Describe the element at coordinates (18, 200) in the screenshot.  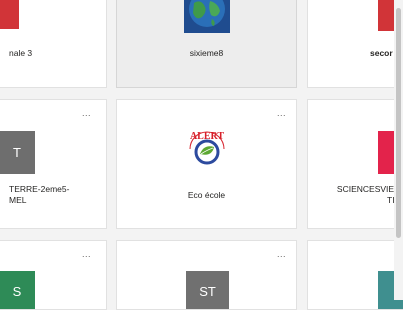
I see `team-name-line-2: MEL` at that location.